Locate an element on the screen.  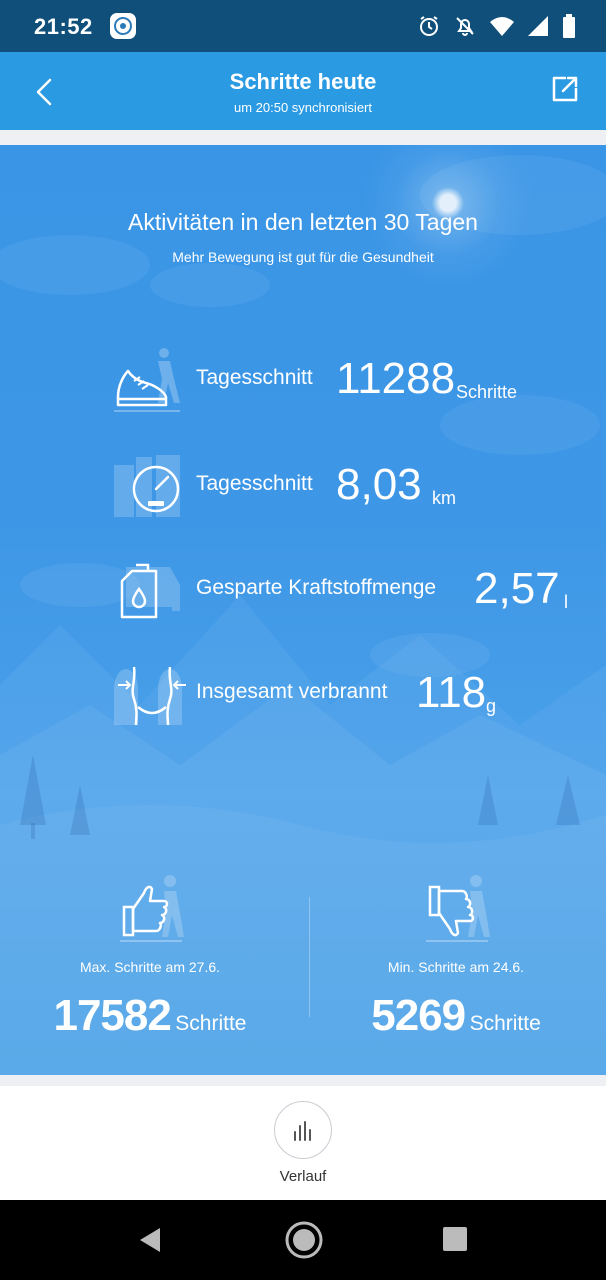
stat-fuel-saved: Gesparte Kraftstoffmenge 2,57 l is located at coordinates (350, 595).